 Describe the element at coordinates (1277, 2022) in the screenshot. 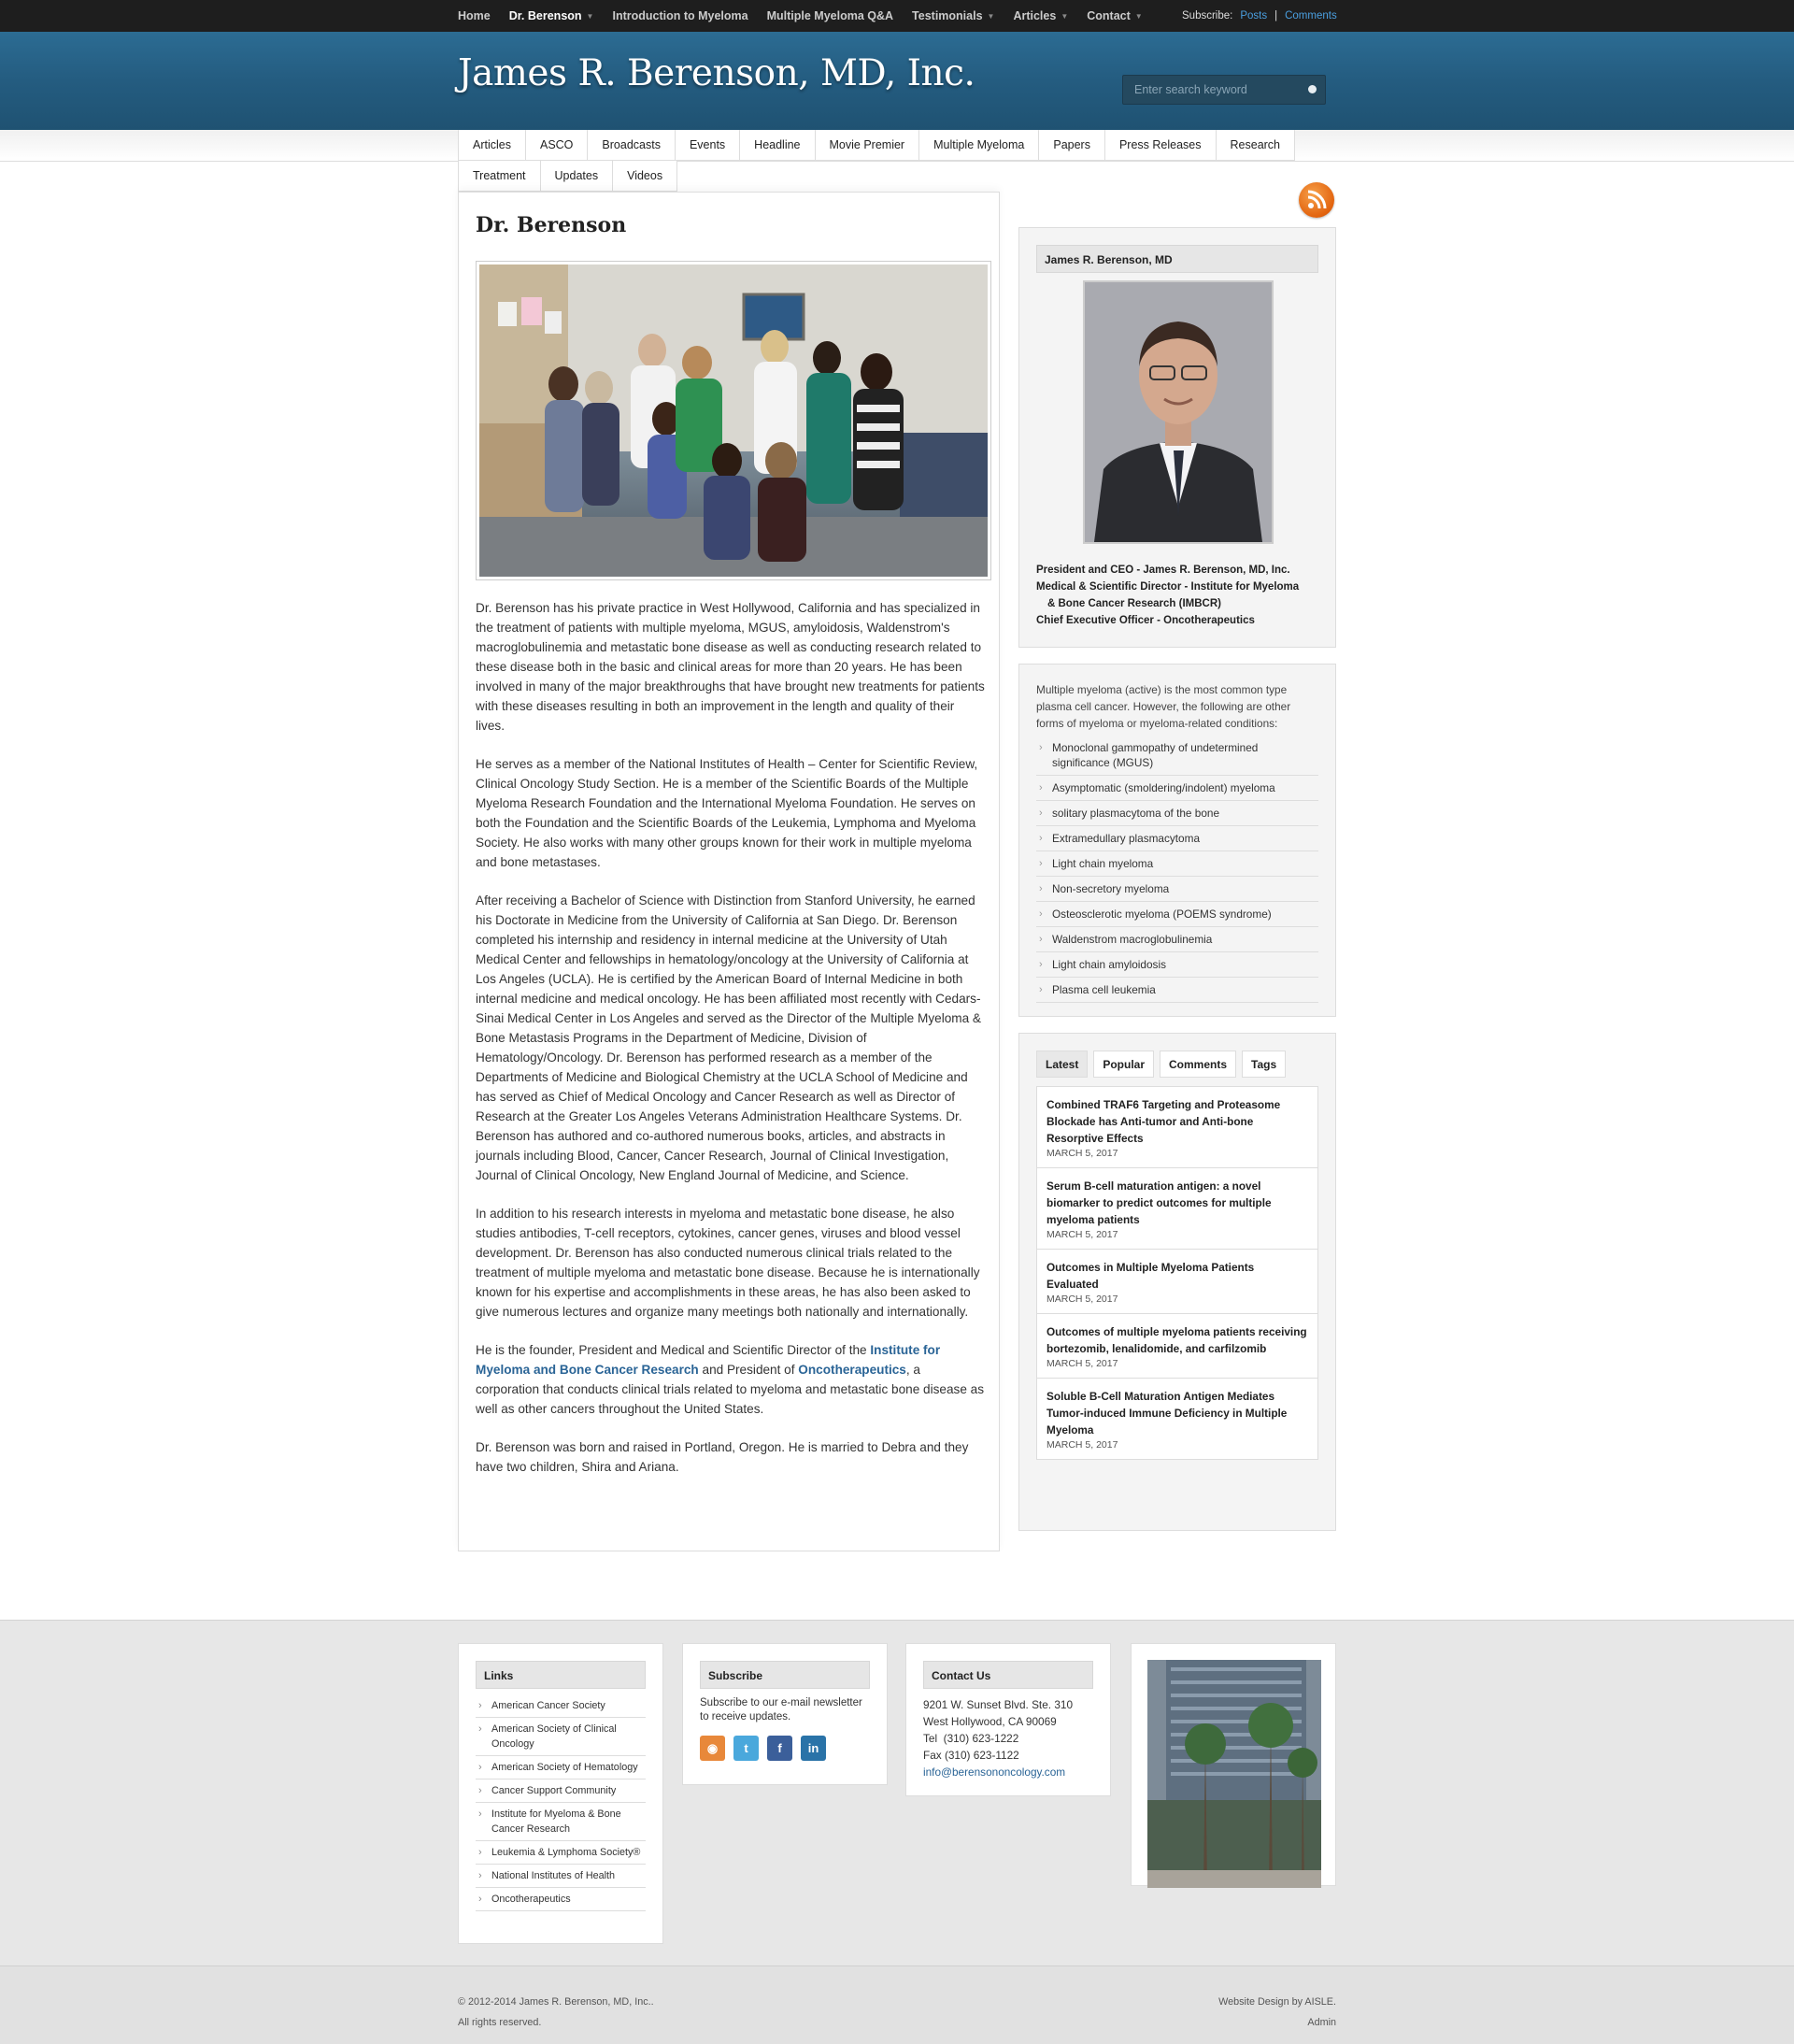

I see `admin-link: Admin` at that location.